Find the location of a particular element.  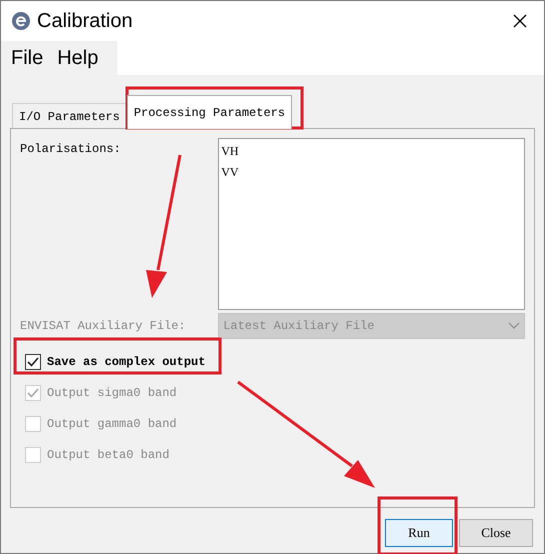

app-logo-icon is located at coordinates (21, 21).